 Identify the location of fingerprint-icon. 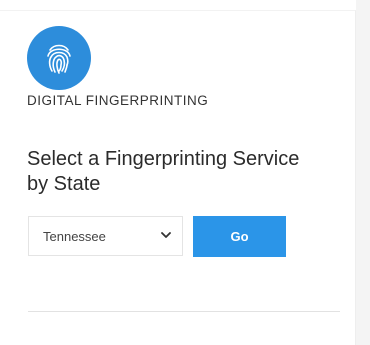
(59, 58).